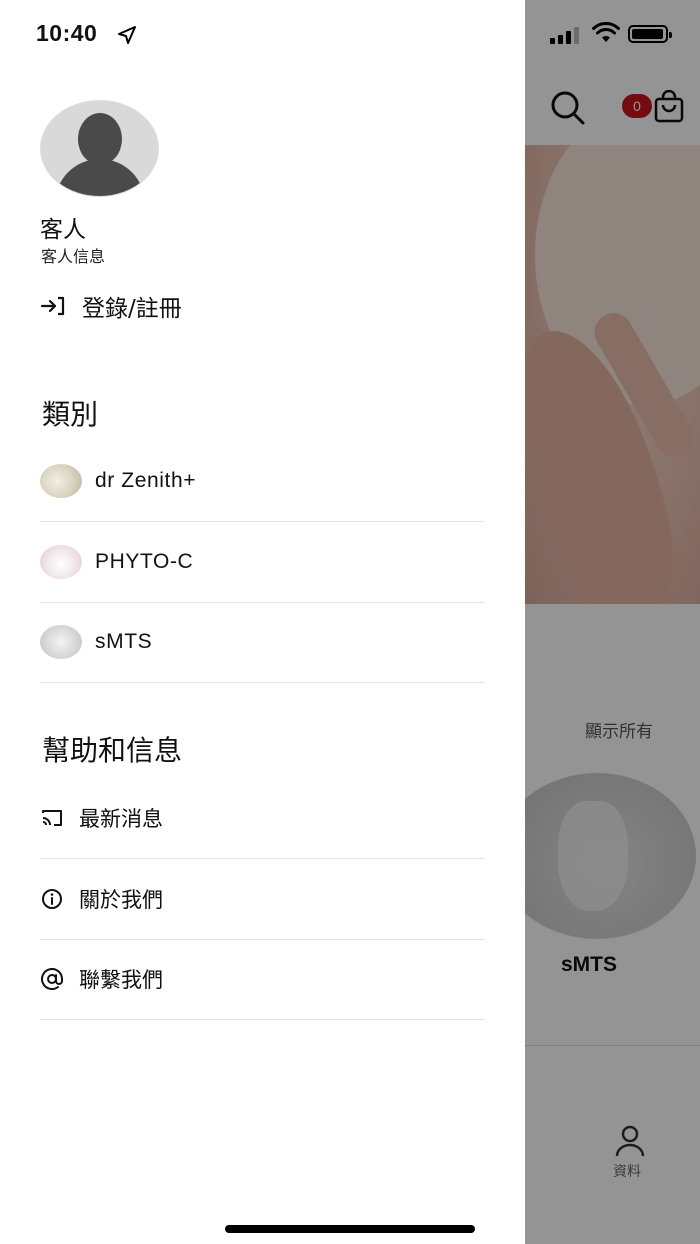  What do you see at coordinates (52, 979) in the screenshot?
I see `at-sign-icon` at bounding box center [52, 979].